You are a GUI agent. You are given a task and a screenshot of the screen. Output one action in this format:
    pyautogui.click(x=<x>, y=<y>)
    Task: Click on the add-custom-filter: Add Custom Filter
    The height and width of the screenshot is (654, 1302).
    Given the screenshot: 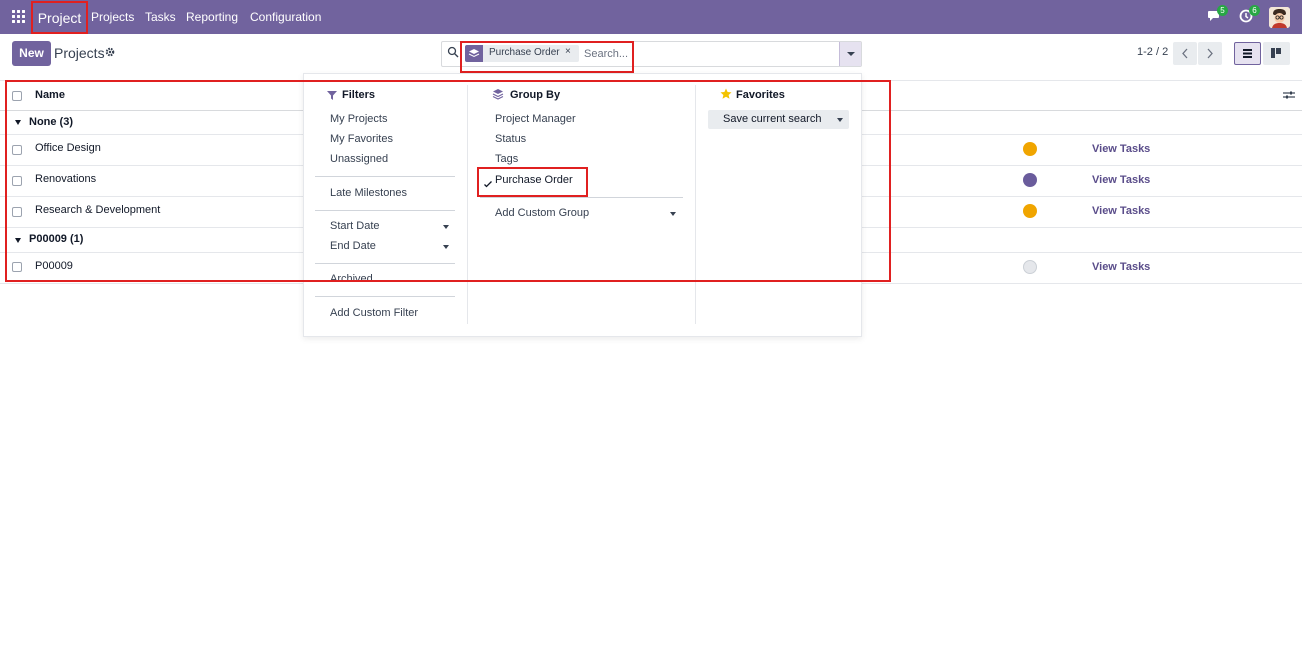 What is the action you would take?
    pyautogui.click(x=374, y=313)
    